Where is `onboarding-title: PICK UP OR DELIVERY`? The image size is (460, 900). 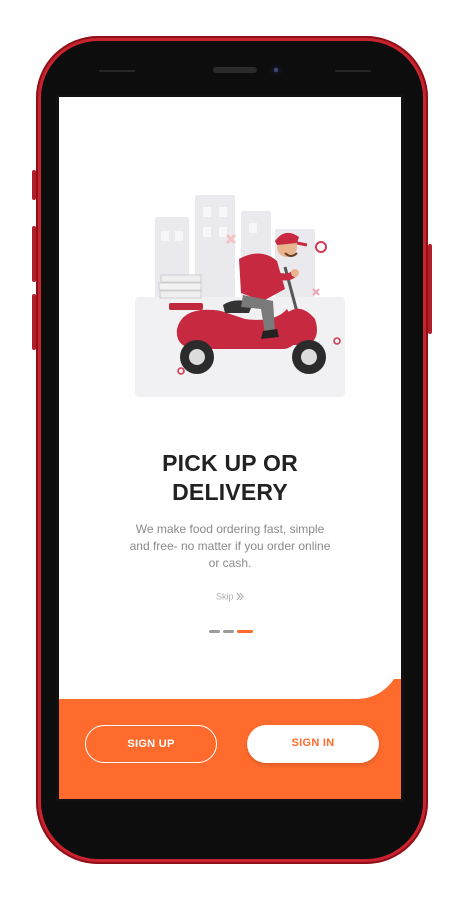 onboarding-title: PICK UP OR DELIVERY is located at coordinates (230, 478).